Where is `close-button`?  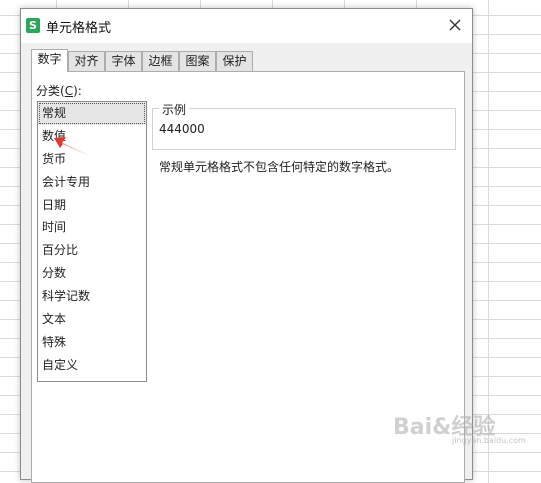 close-button is located at coordinates (455, 25).